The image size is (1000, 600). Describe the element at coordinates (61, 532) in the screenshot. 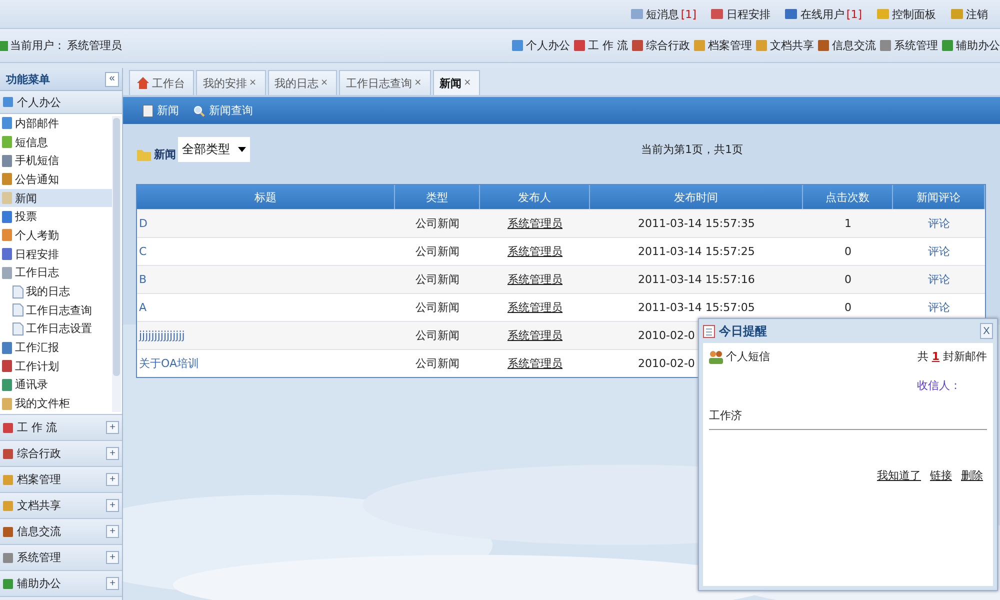

I see `menu-section: 信息交流 +` at that location.